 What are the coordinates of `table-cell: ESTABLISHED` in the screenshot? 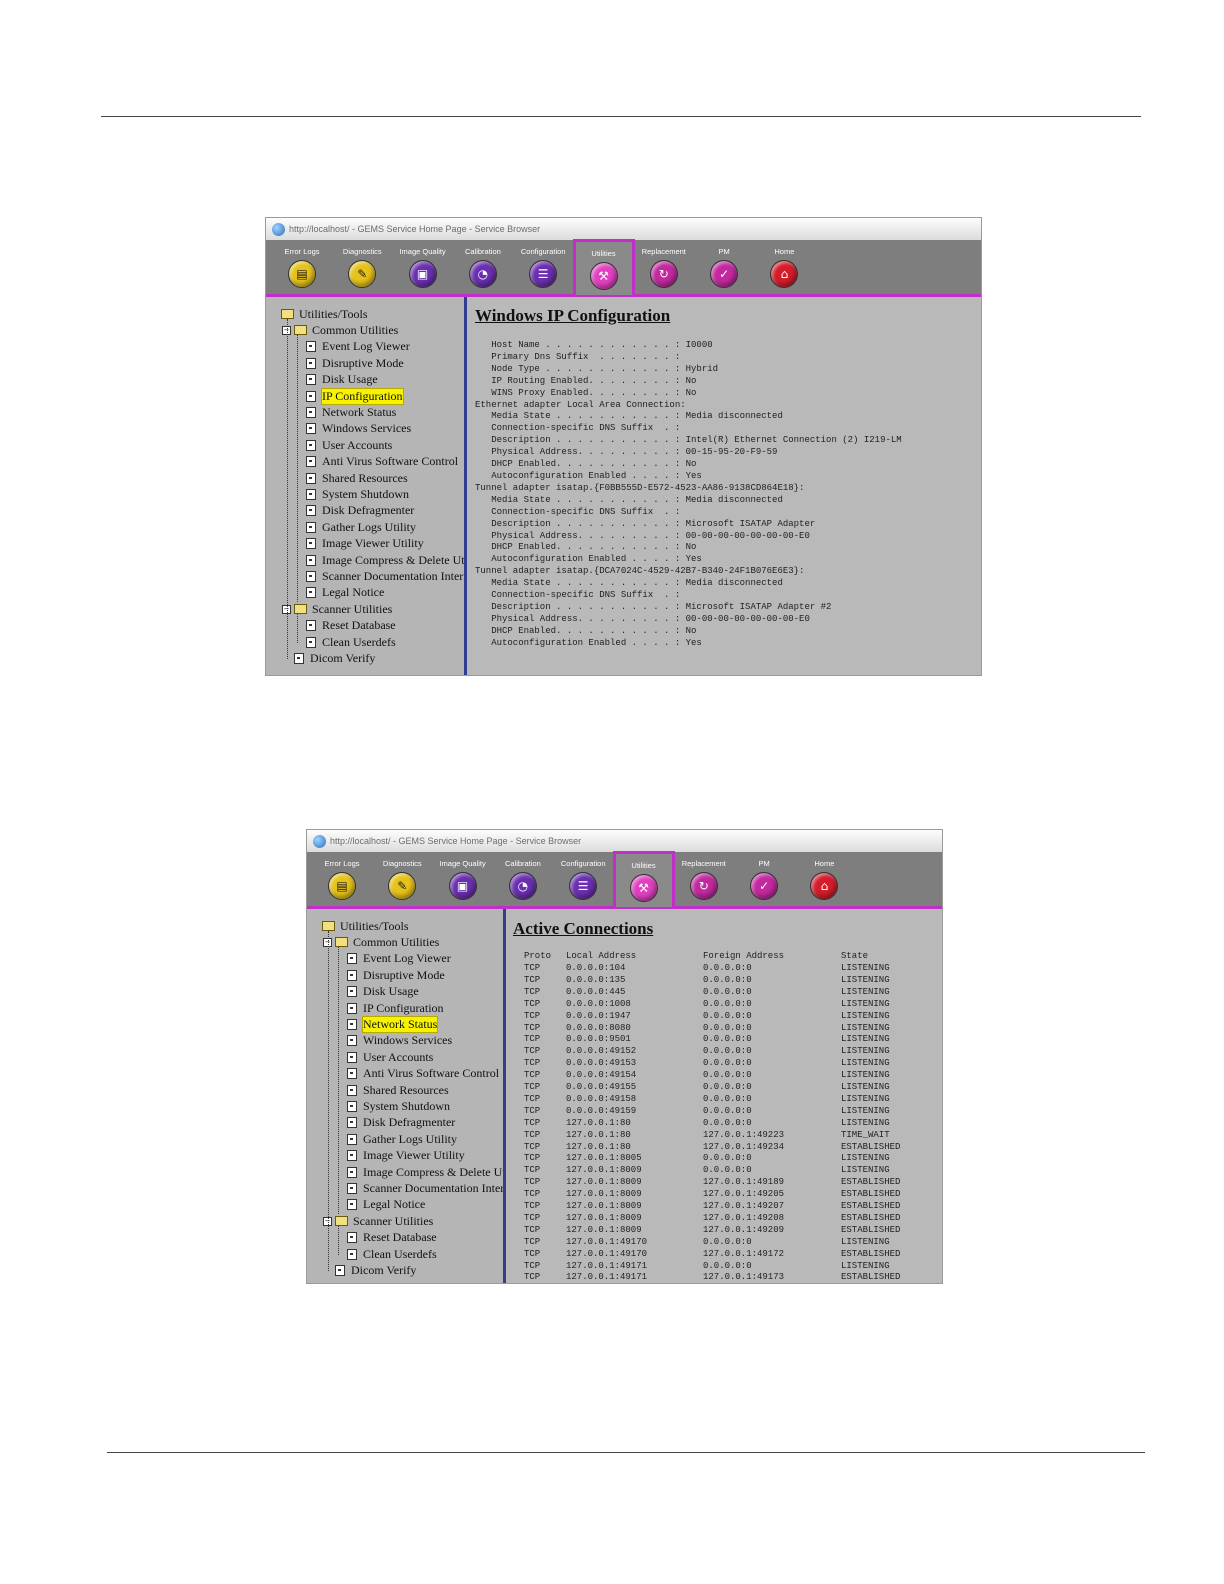 It's located at (871, 1277).